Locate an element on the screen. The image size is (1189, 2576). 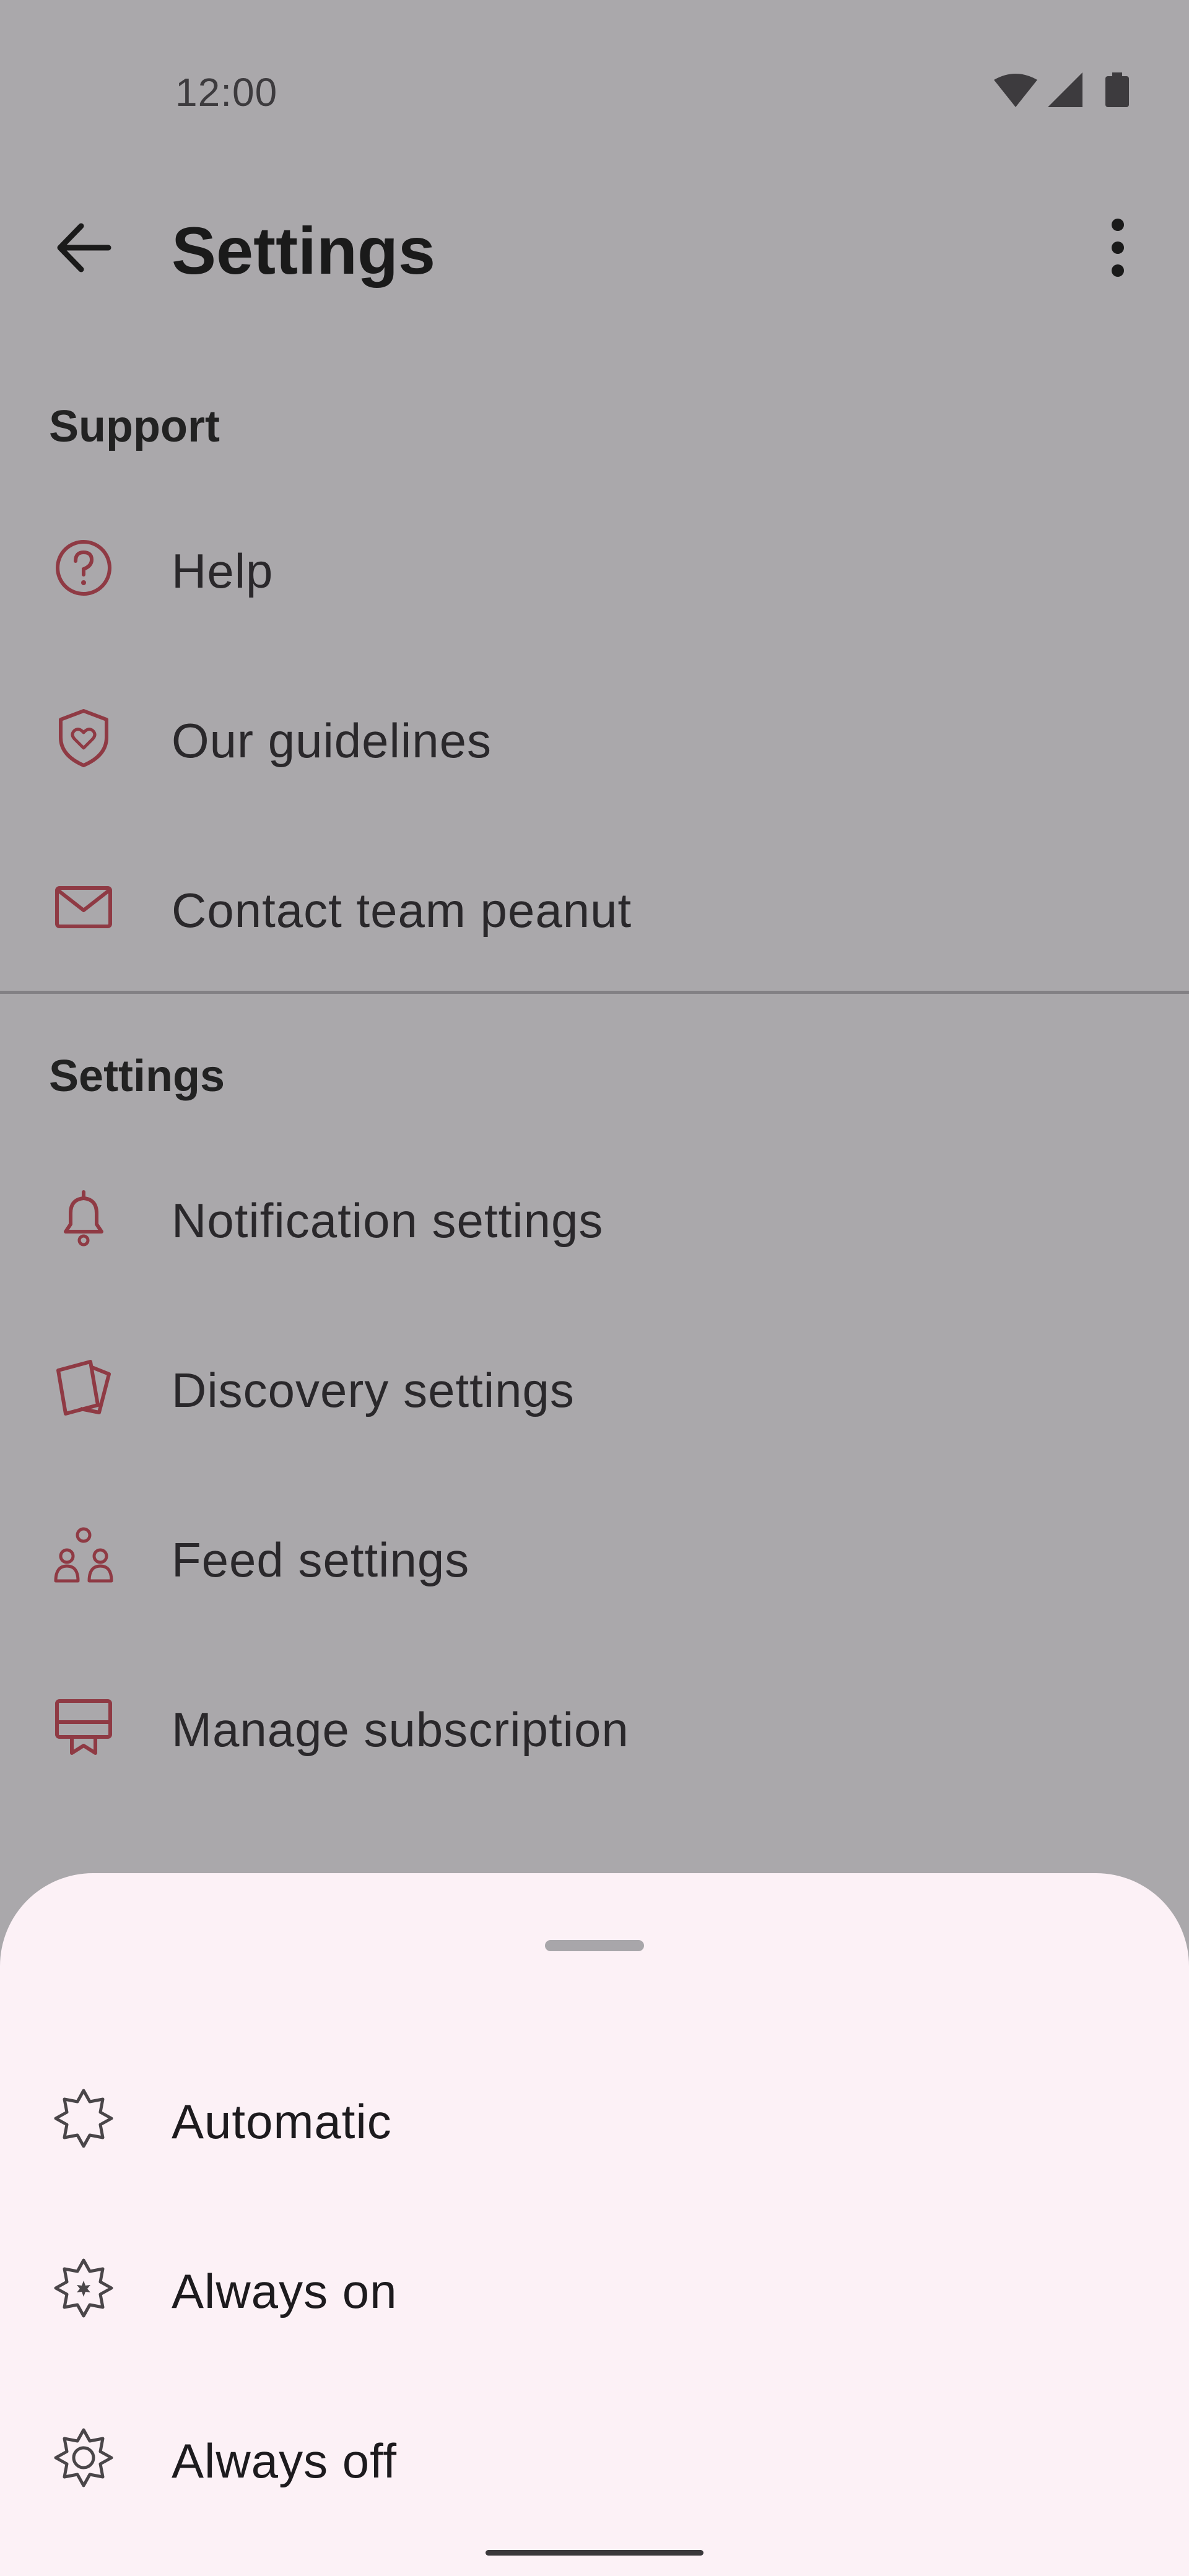
page-title: Settings is located at coordinates (304, 250).